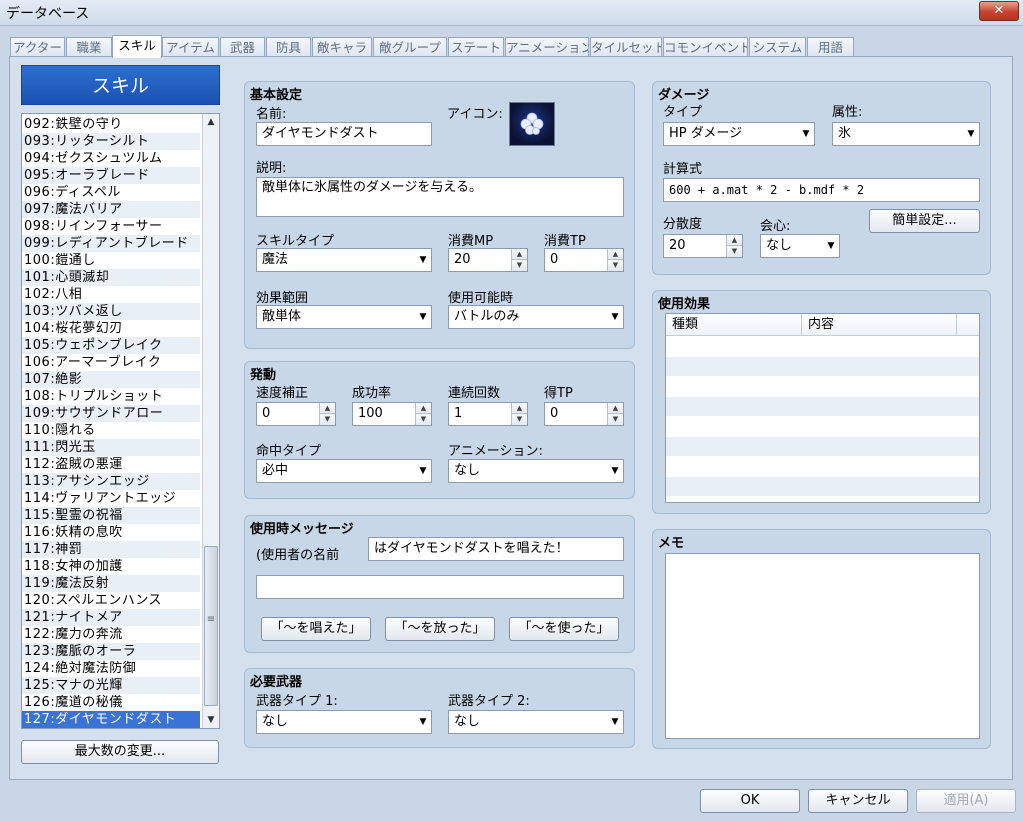  Describe the element at coordinates (111, 498) in the screenshot. I see `list-item: 114:ヴァリアントエッジ` at that location.